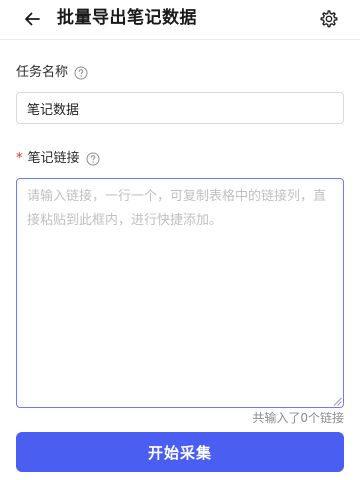  I want to click on note-links-help-button, so click(93, 159).